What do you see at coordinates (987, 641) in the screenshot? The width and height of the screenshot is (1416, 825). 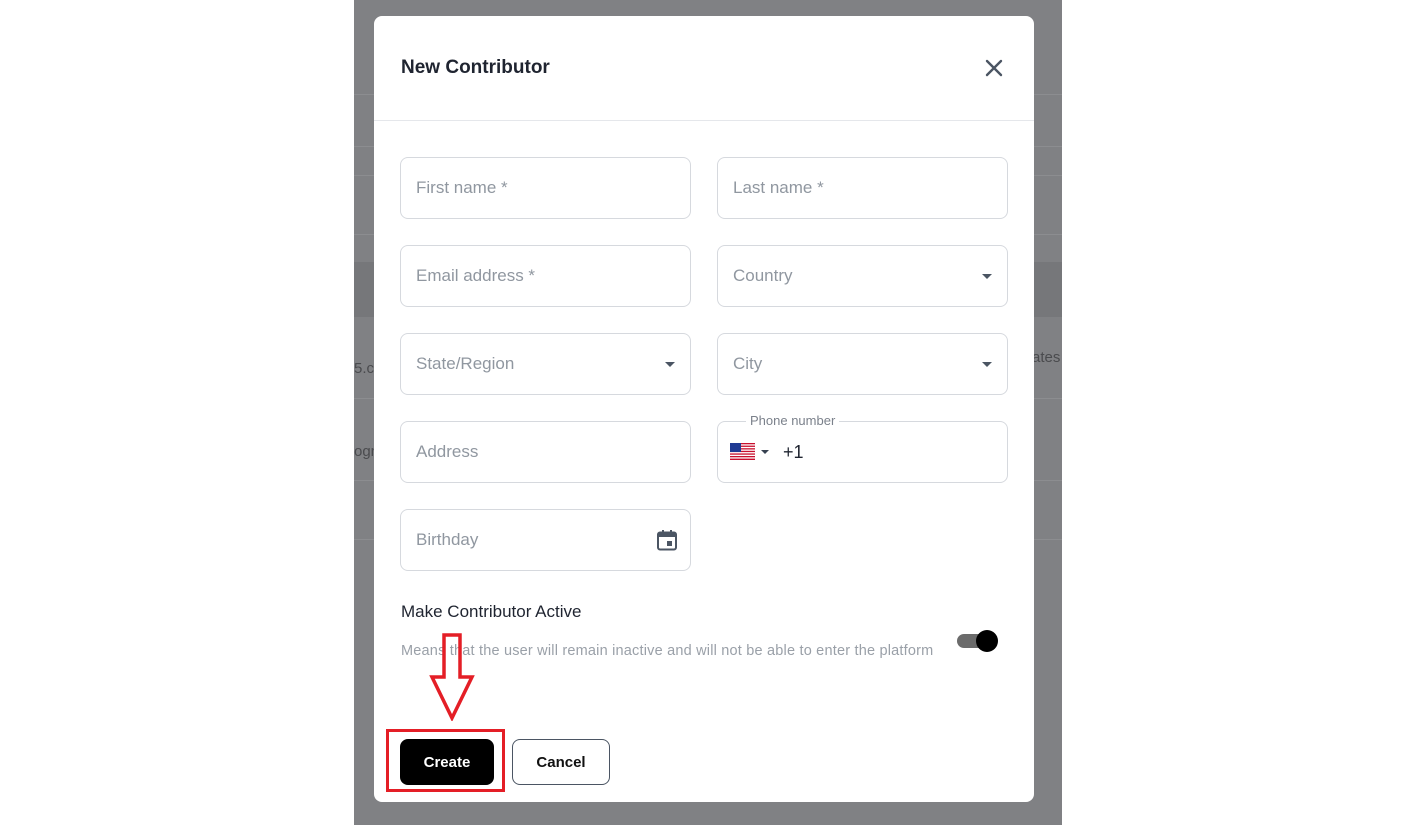 I see `toggle-knob` at bounding box center [987, 641].